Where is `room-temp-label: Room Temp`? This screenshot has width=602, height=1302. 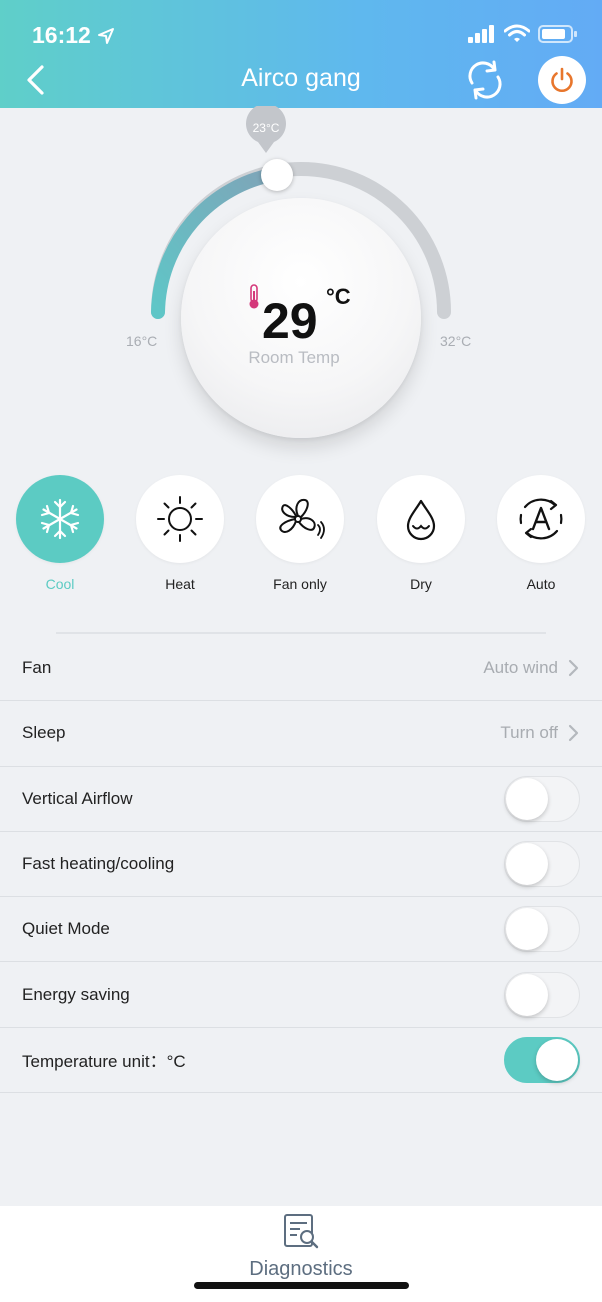 room-temp-label: Room Temp is located at coordinates (294, 357).